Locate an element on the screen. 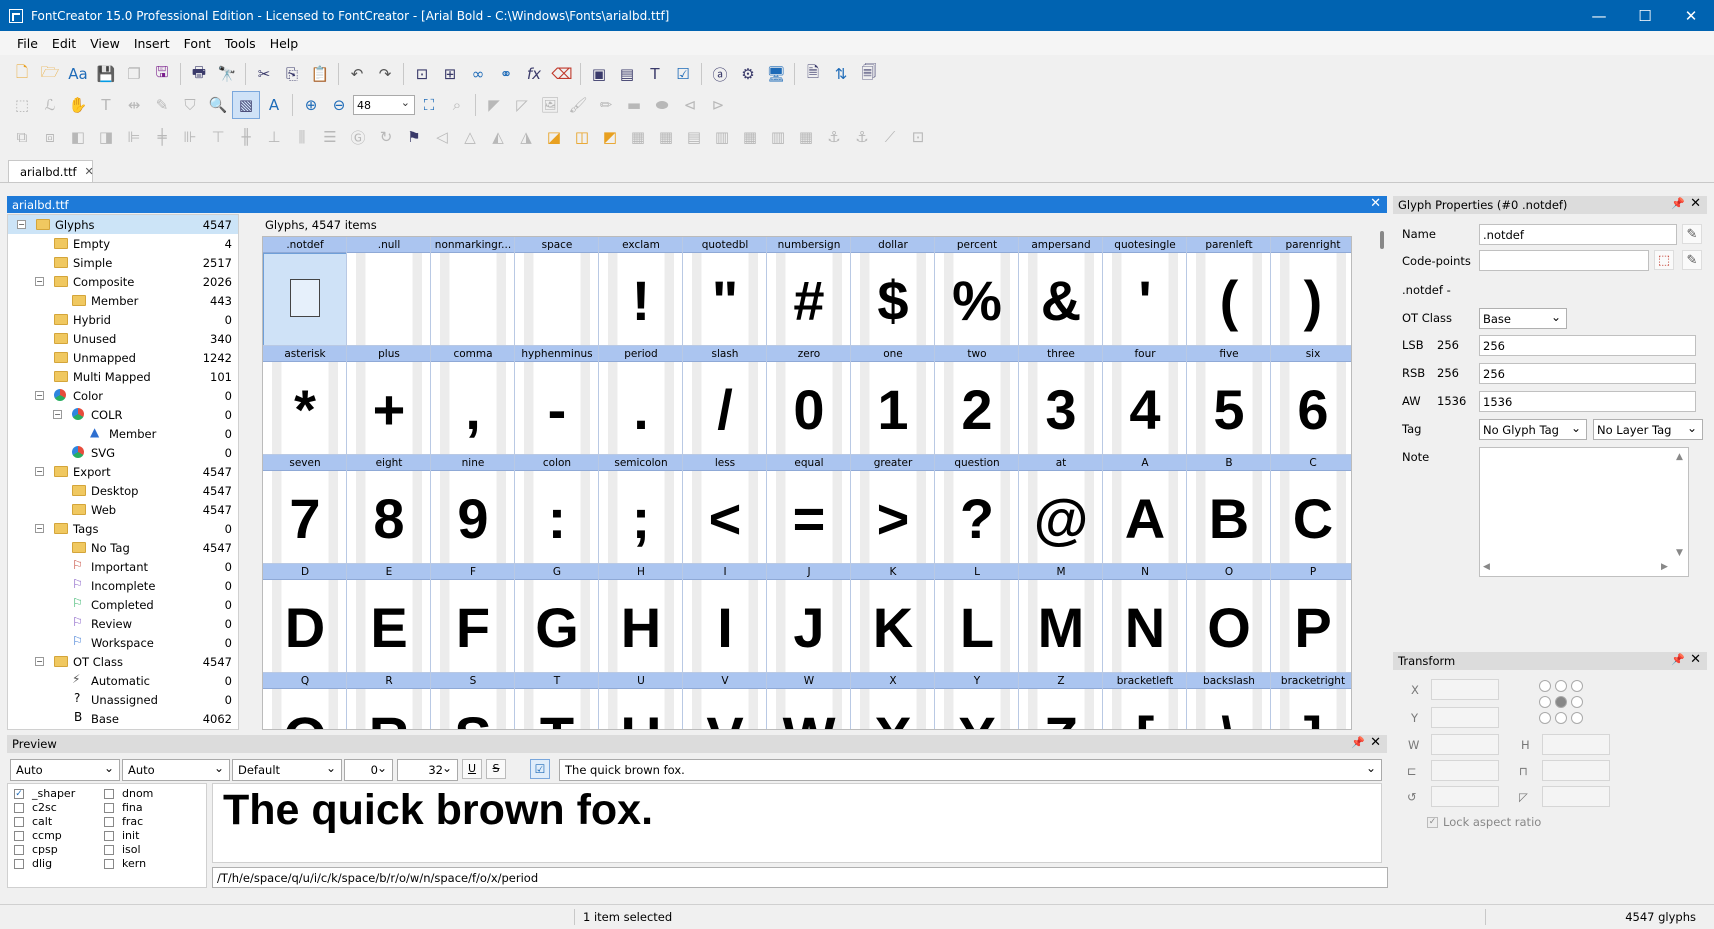  tree-item: − COLR 0 is located at coordinates (123, 414).